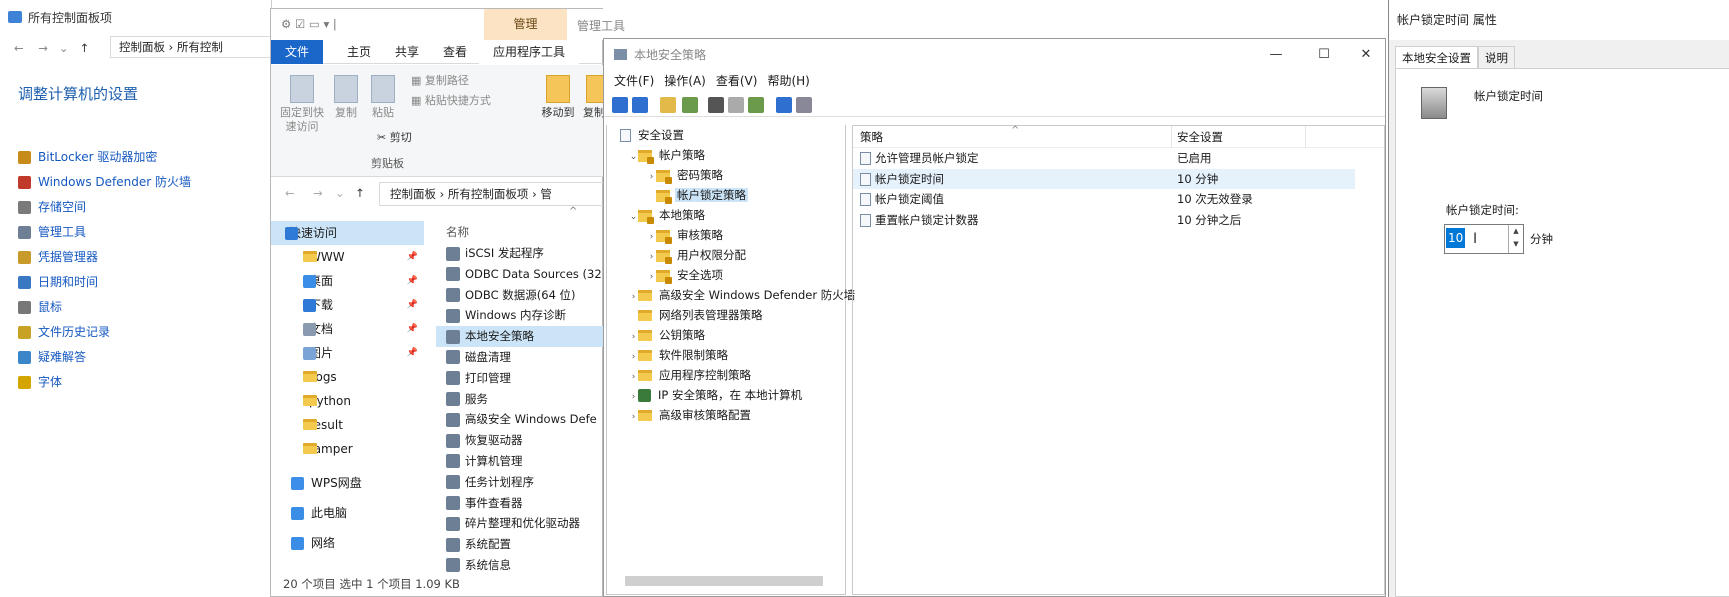 The image size is (1729, 597). I want to click on file-row: 服务, so click(520, 399).